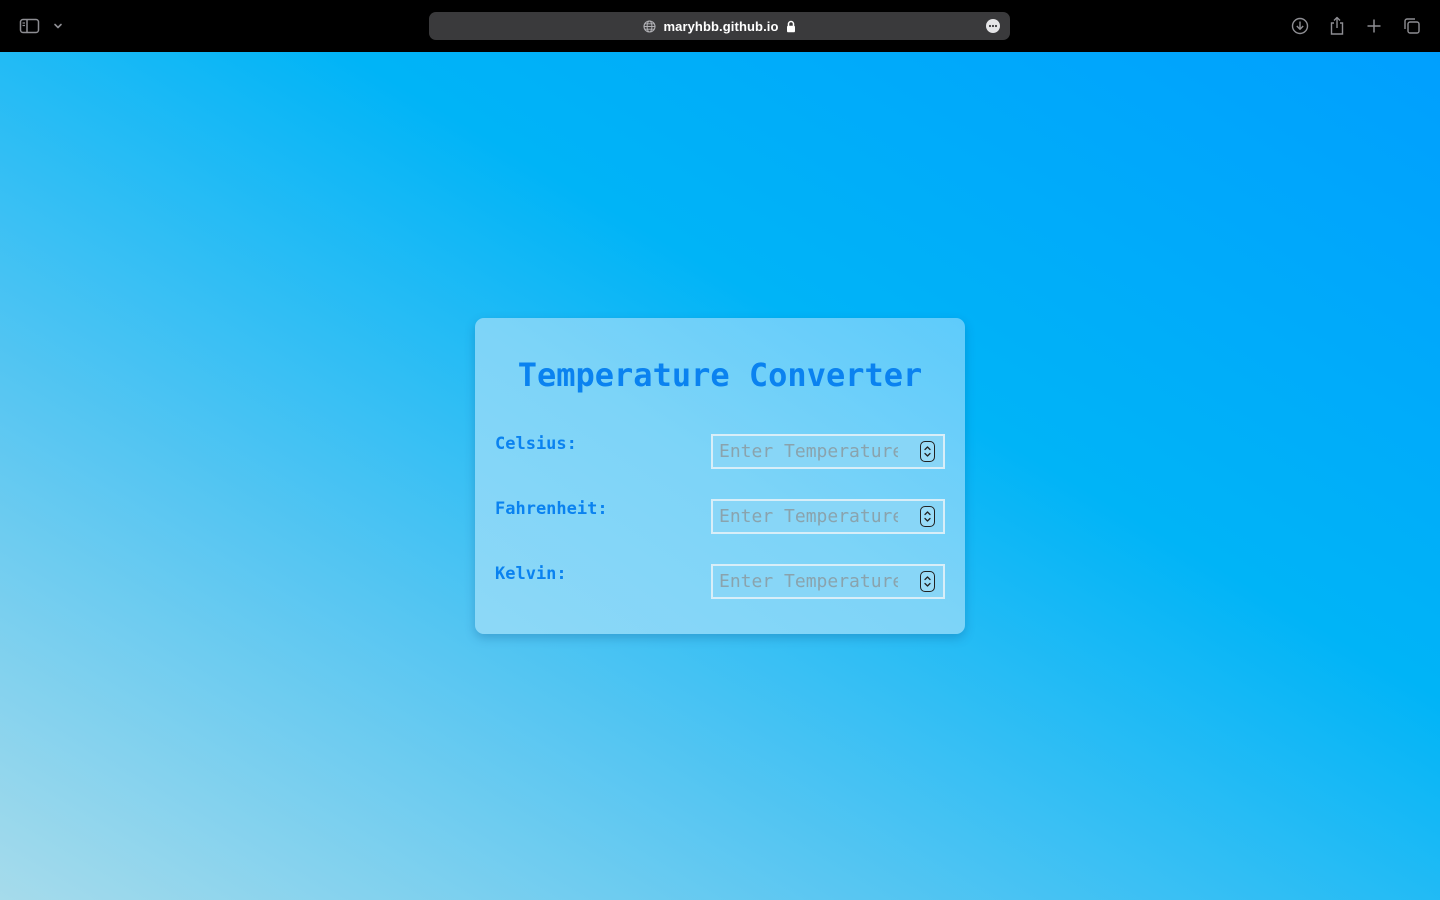  What do you see at coordinates (828, 451) in the screenshot?
I see `celsius-input` at bounding box center [828, 451].